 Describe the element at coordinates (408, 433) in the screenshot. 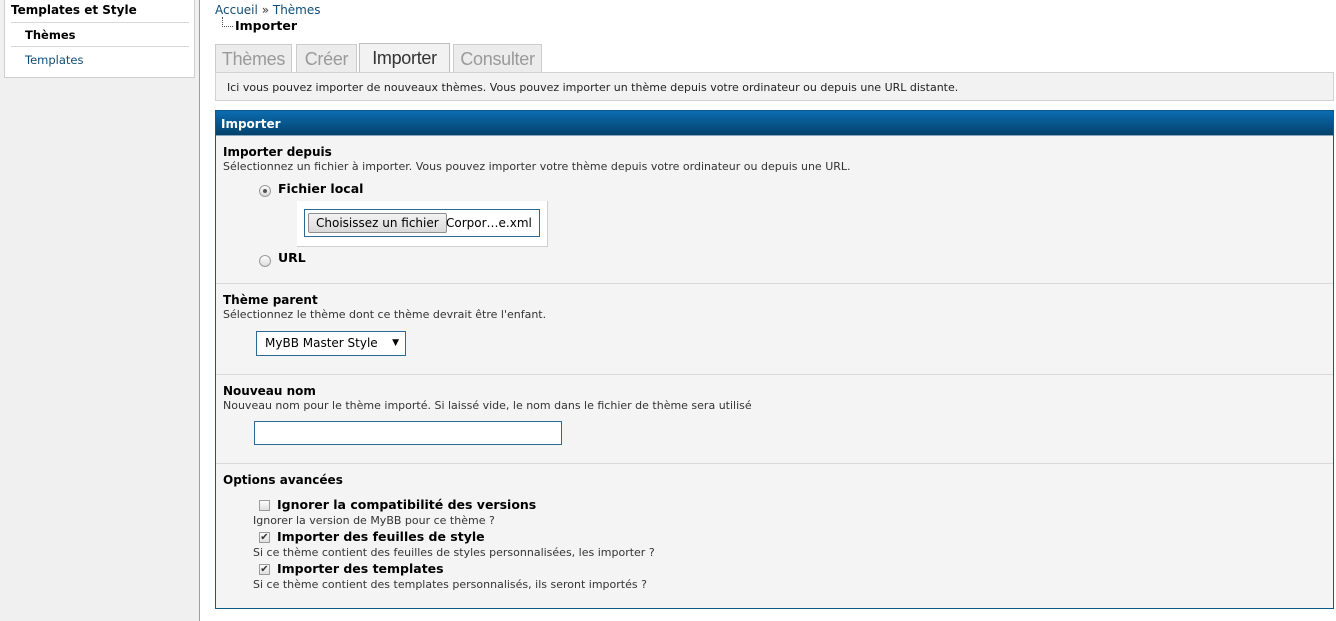

I see `new-name-input` at that location.